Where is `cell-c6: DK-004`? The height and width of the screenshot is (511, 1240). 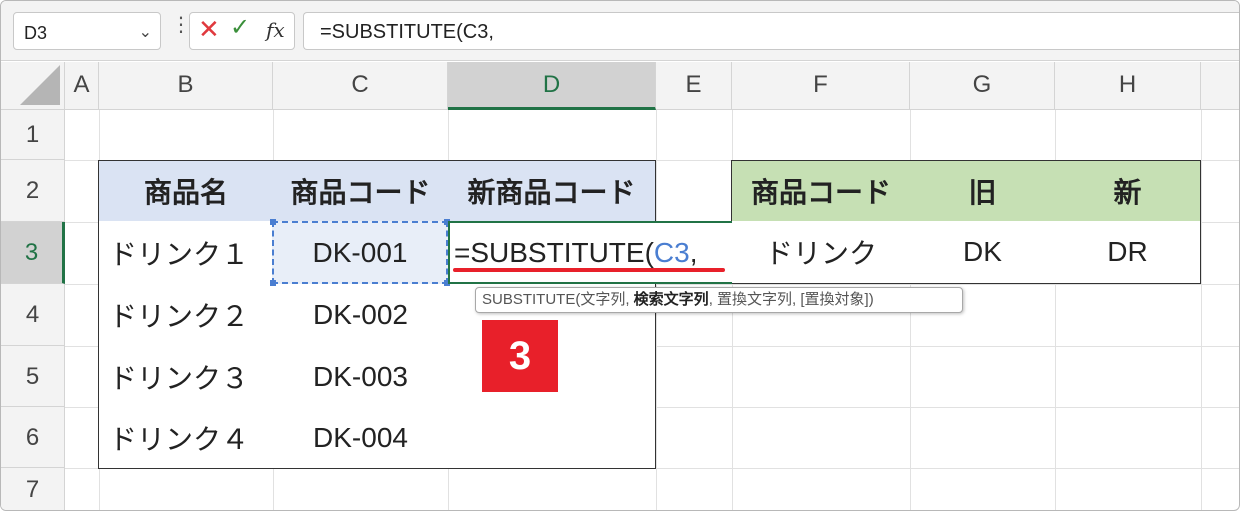
cell-c6: DK-004 is located at coordinates (361, 438).